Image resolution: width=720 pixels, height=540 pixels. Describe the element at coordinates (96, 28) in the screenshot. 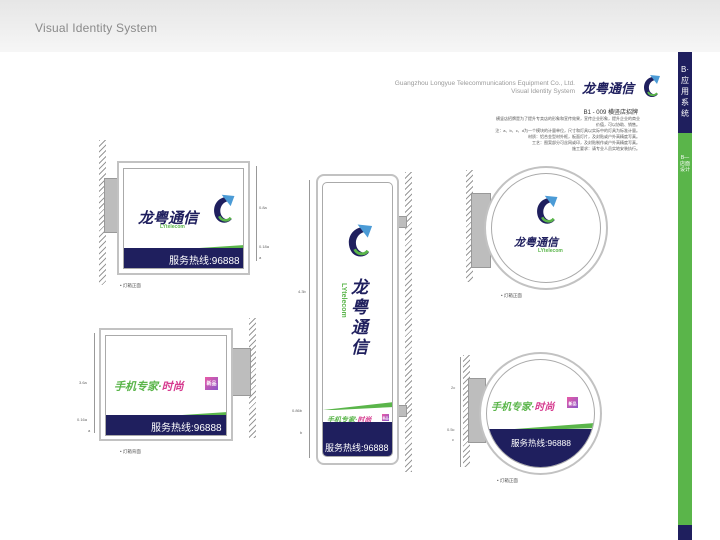

I see `page-header-title: Visual Identity System` at that location.